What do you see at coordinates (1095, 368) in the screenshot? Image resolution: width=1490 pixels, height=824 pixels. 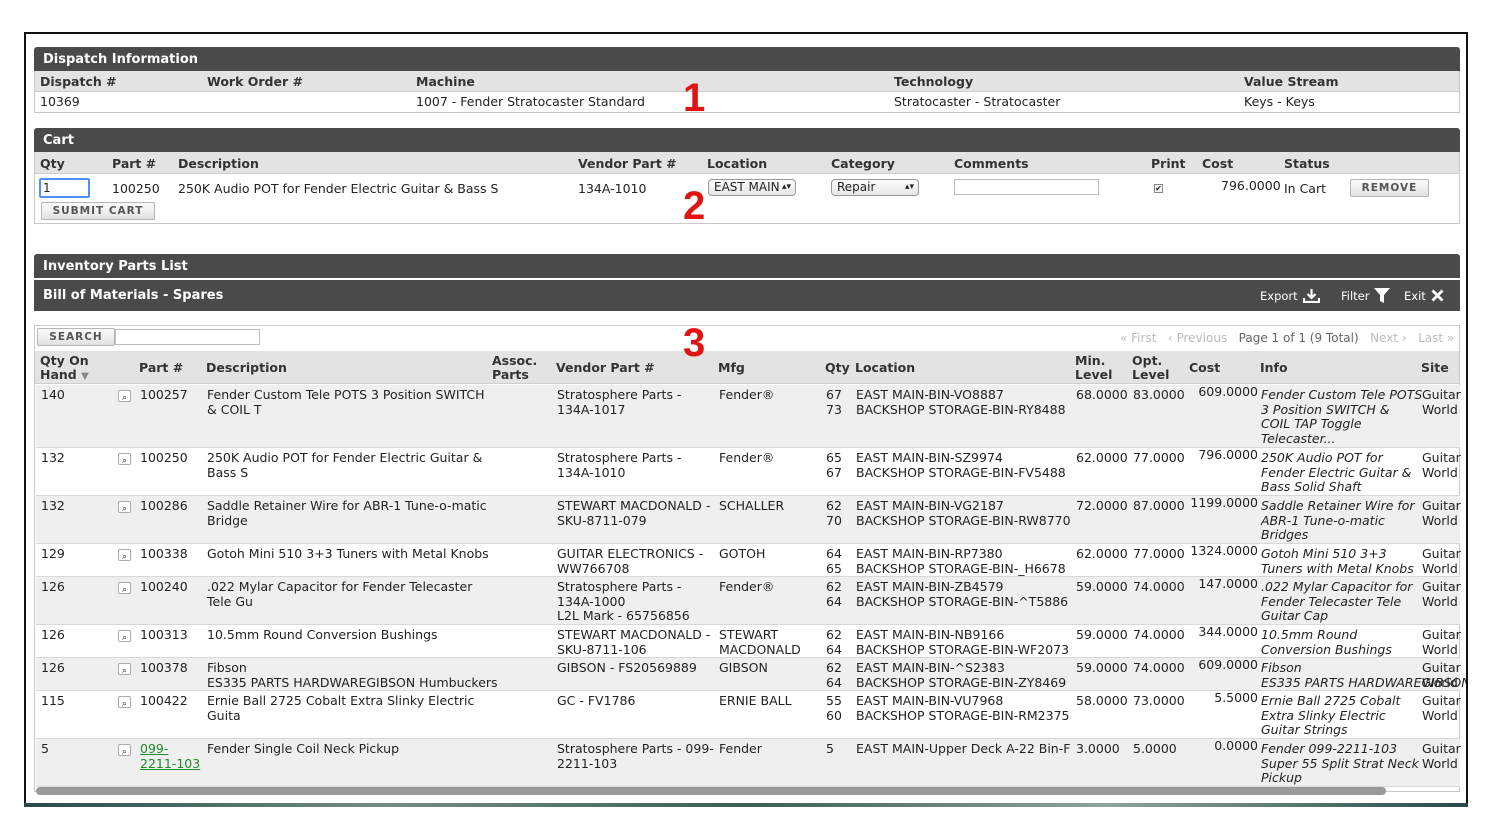 I see `min-level-header: Min. Level` at bounding box center [1095, 368].